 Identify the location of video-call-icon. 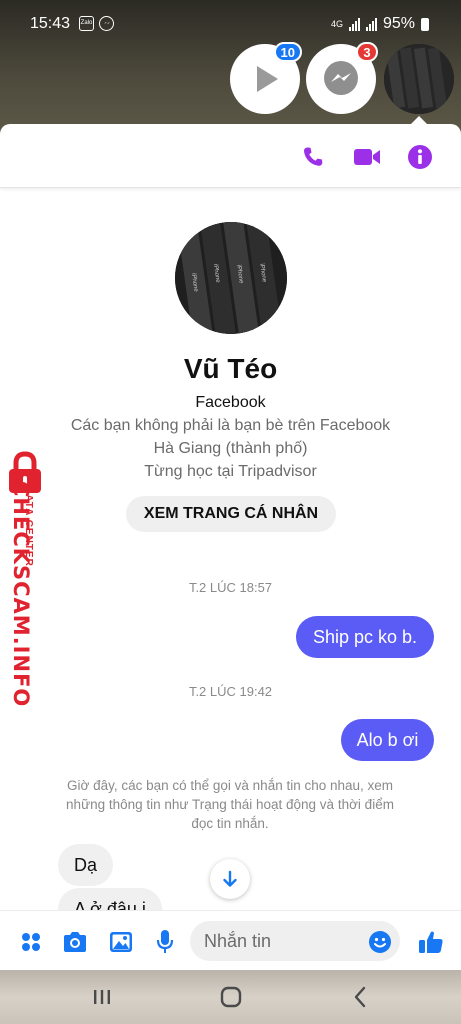
(367, 157).